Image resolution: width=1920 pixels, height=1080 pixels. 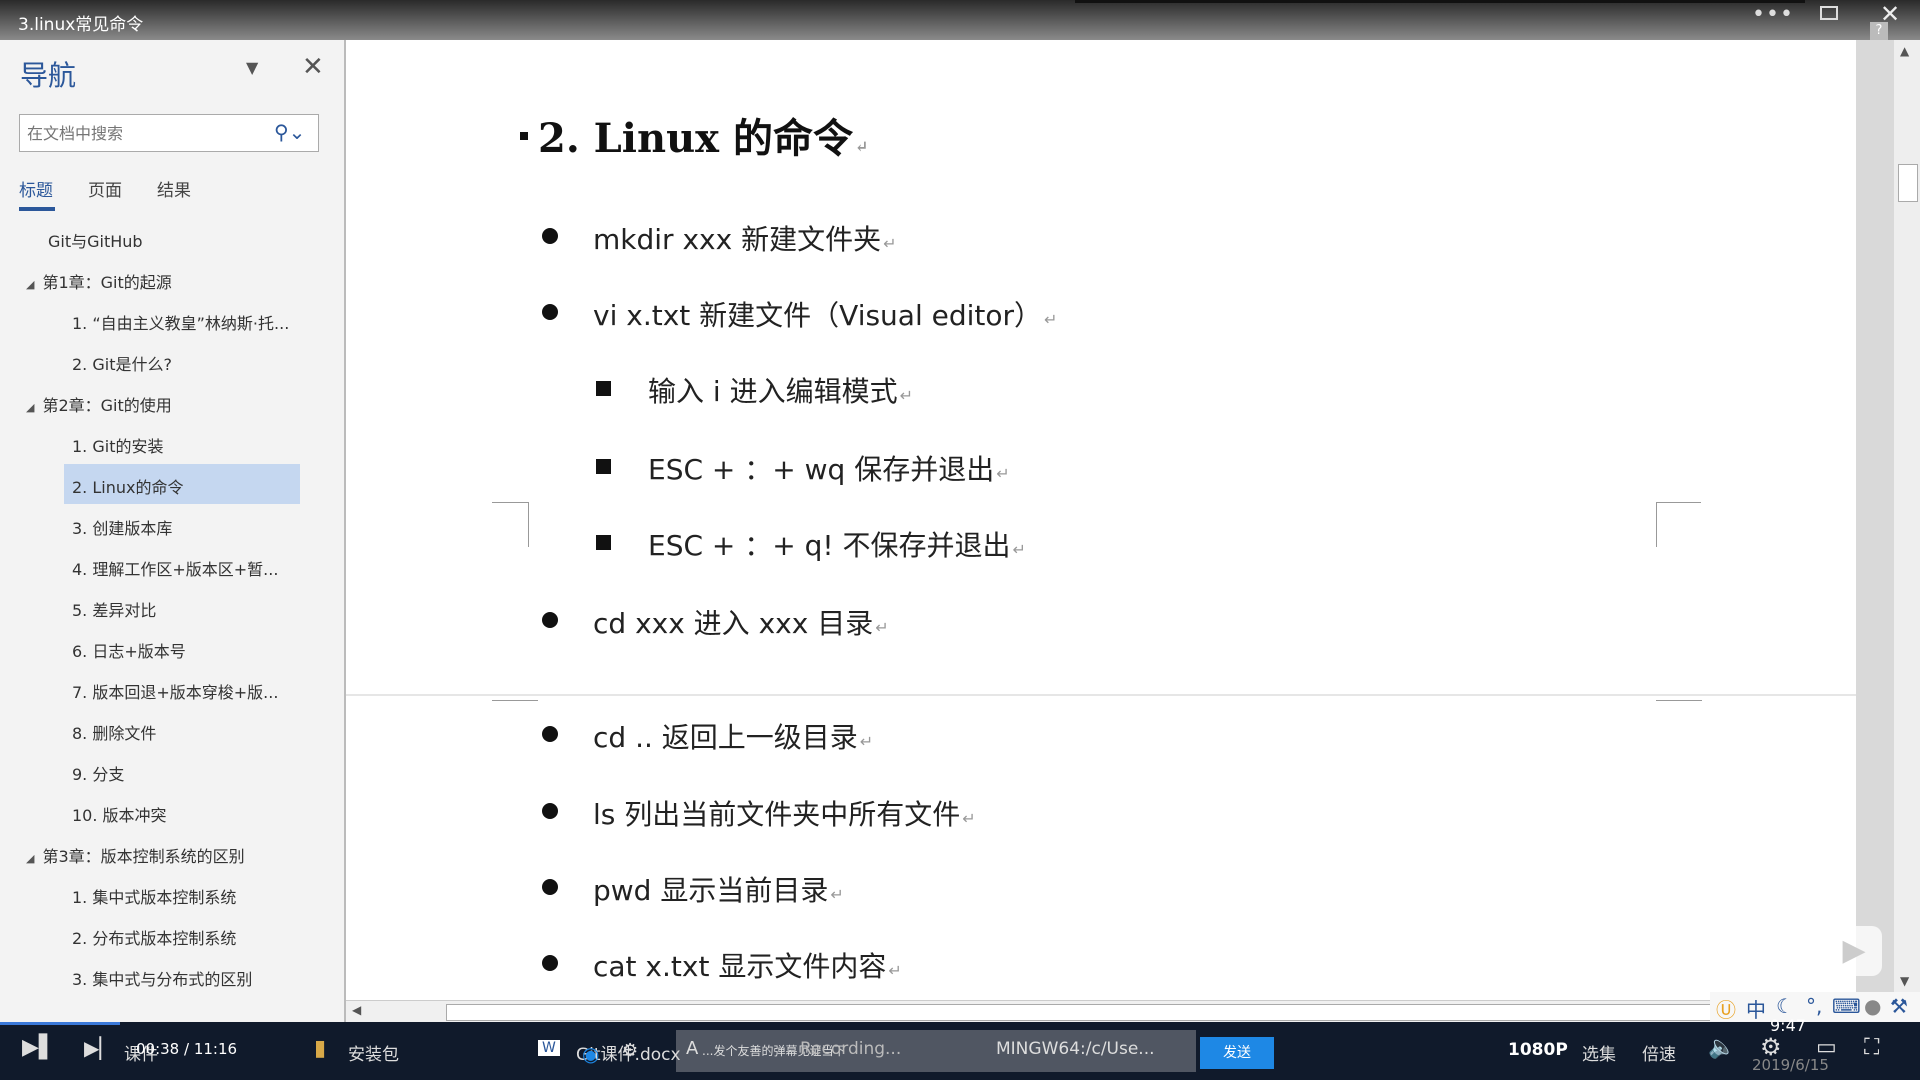 I want to click on wrench-icon: ⚒, so click(x=1899, y=1006).